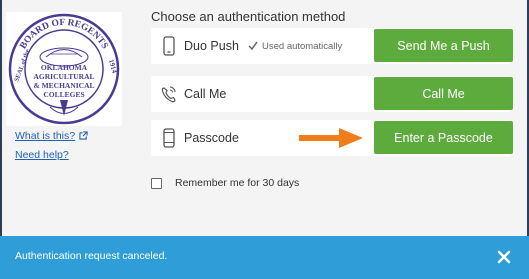  I want to click on call-me-button: Call Me, so click(443, 93).